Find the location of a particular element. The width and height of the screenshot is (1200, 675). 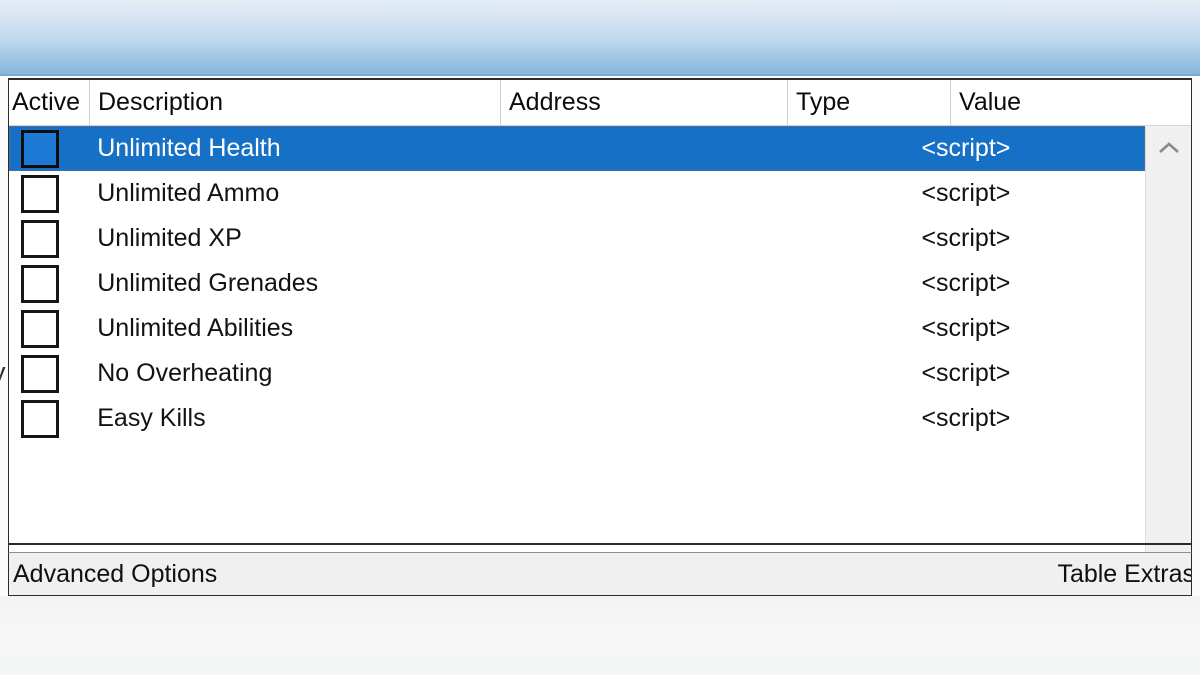

column-header-type-label: Type is located at coordinates (823, 102).